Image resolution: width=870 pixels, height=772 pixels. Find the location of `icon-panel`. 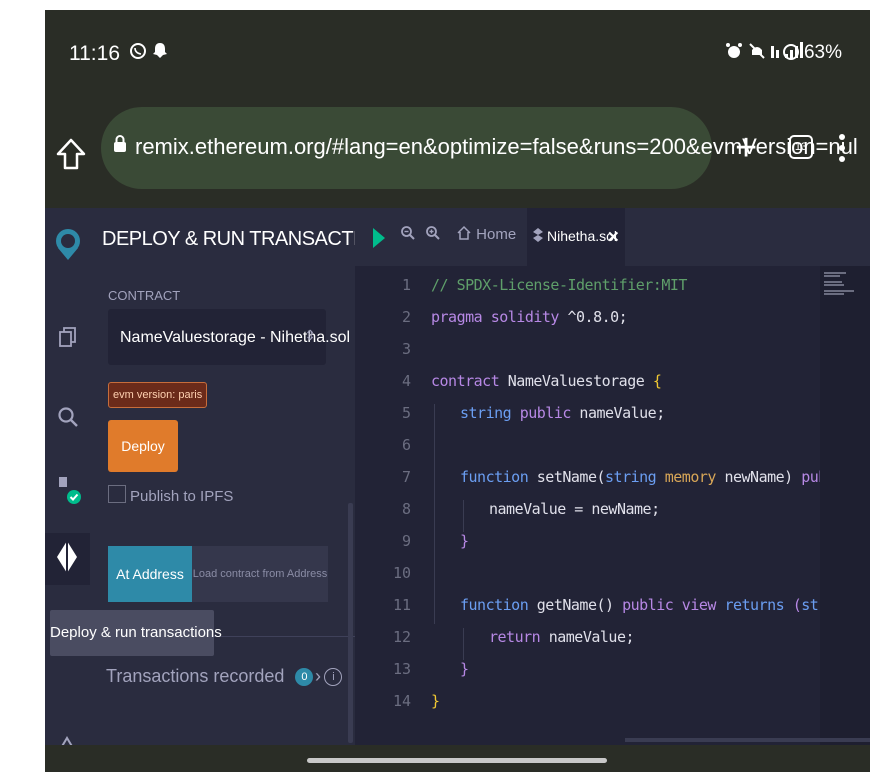

icon-panel is located at coordinates (67, 478).